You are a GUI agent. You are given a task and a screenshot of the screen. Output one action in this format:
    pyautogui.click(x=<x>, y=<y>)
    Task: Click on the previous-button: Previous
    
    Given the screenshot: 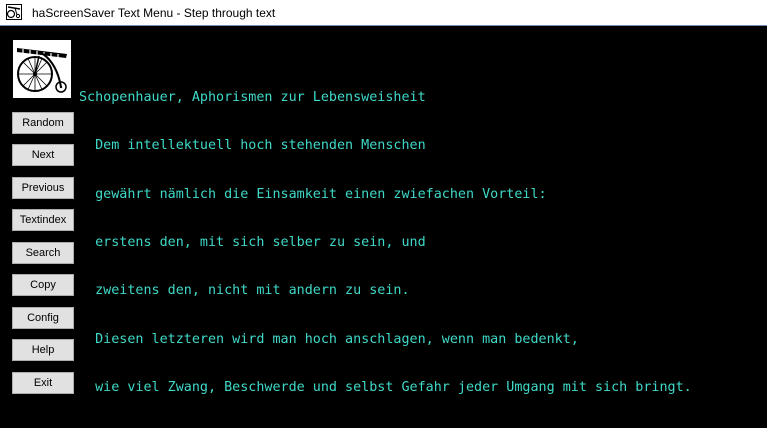 What is the action you would take?
    pyautogui.click(x=43, y=188)
    